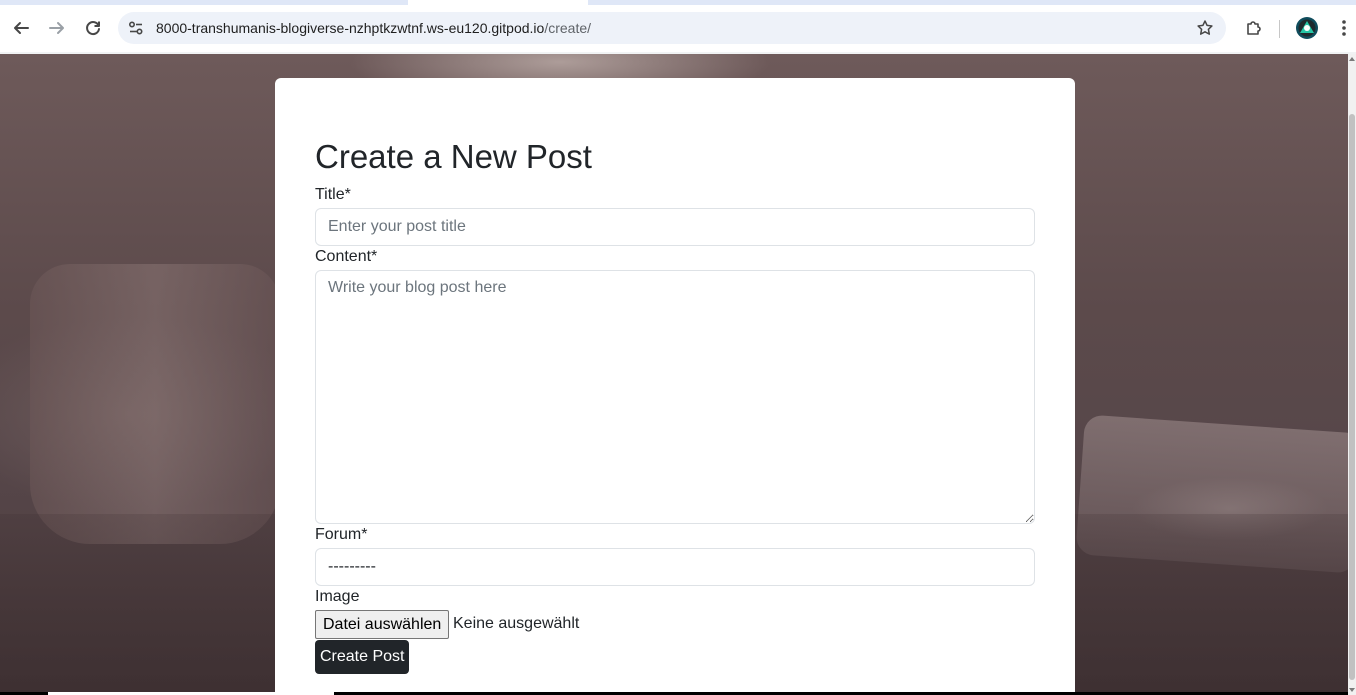 The height and width of the screenshot is (695, 1356). Describe the element at coordinates (516, 623) in the screenshot. I see `file-status-text: Keine ausgewählt` at that location.